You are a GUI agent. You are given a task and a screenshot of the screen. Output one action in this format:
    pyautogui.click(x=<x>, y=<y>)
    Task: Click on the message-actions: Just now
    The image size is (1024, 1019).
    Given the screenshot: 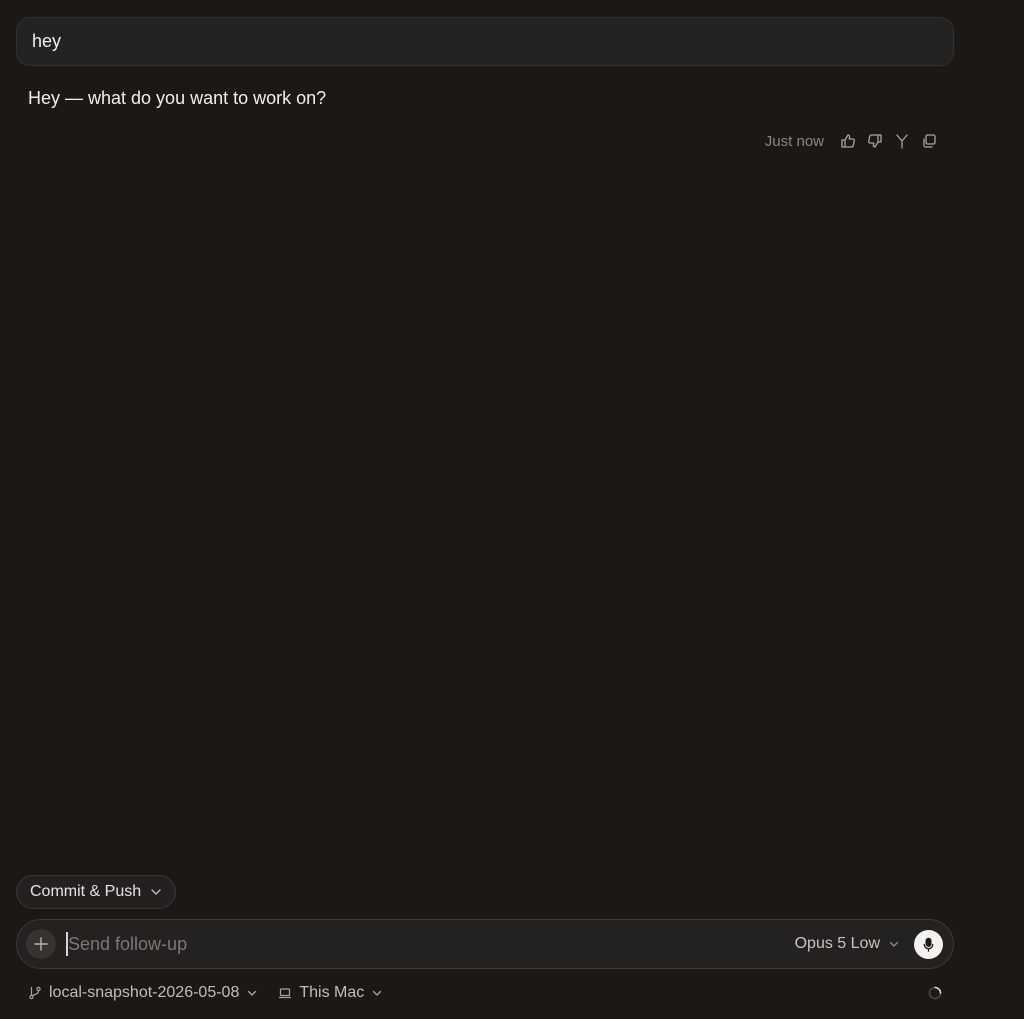 What is the action you would take?
    pyautogui.click(x=851, y=141)
    